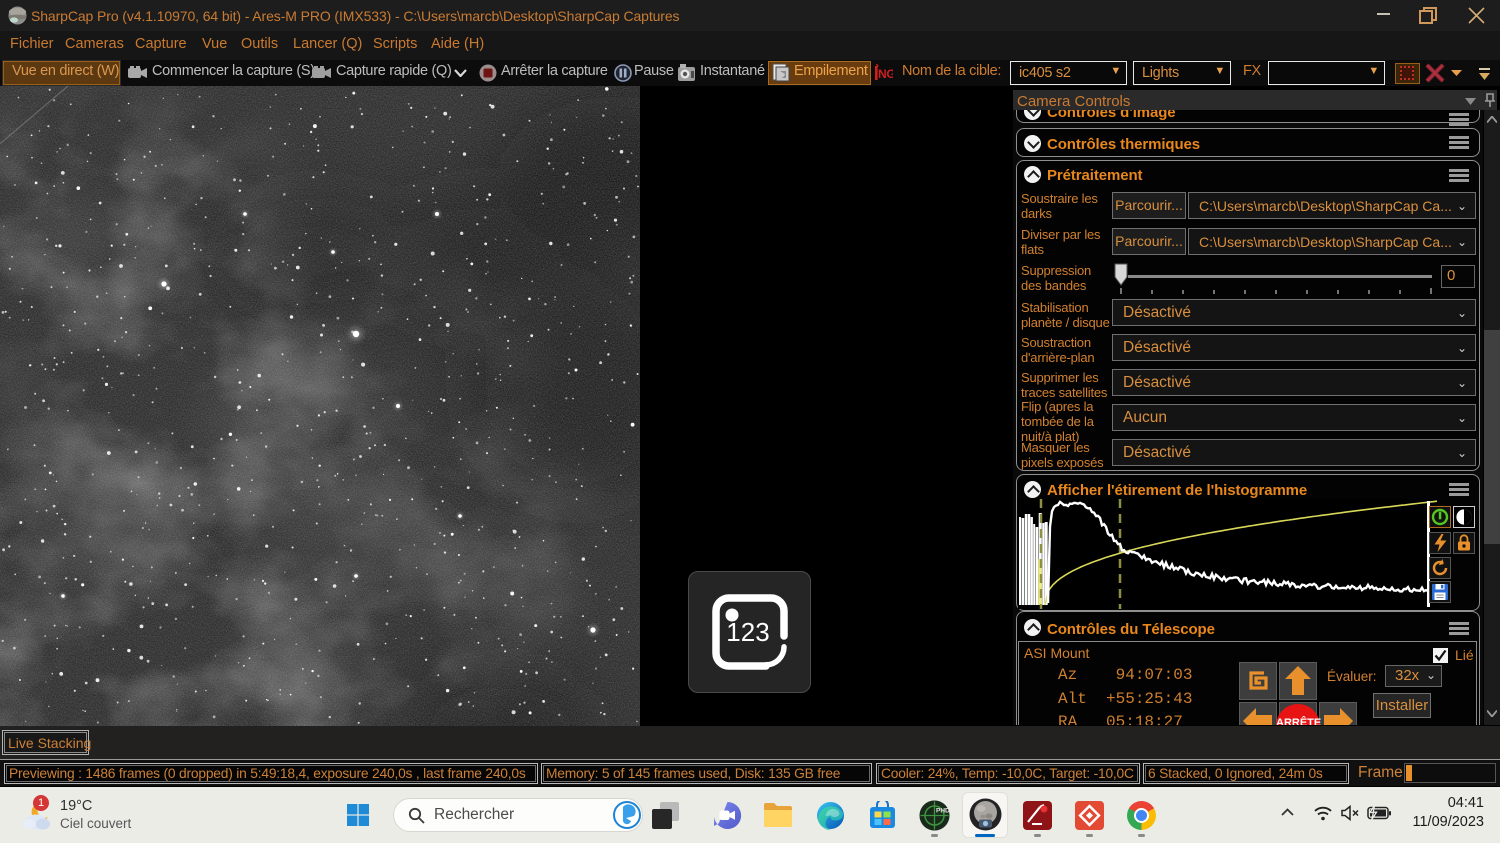 Image resolution: width=1500 pixels, height=843 pixels. What do you see at coordinates (885, 74) in the screenshot?
I see `svg-text: NG` at bounding box center [885, 74].